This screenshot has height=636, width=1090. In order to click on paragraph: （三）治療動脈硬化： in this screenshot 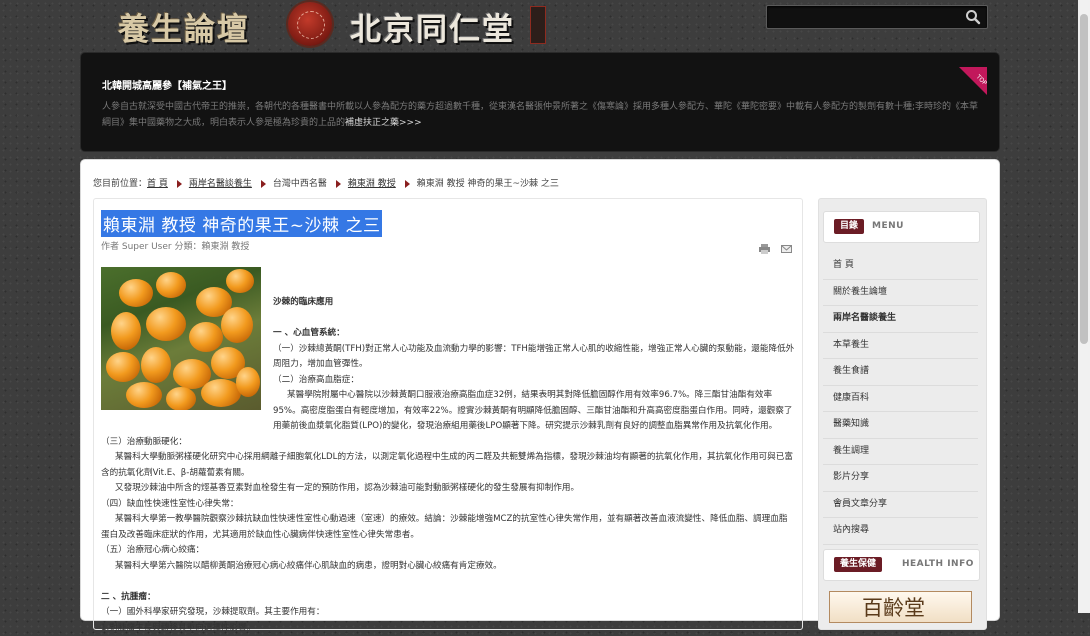, I will do `click(448, 443)`.